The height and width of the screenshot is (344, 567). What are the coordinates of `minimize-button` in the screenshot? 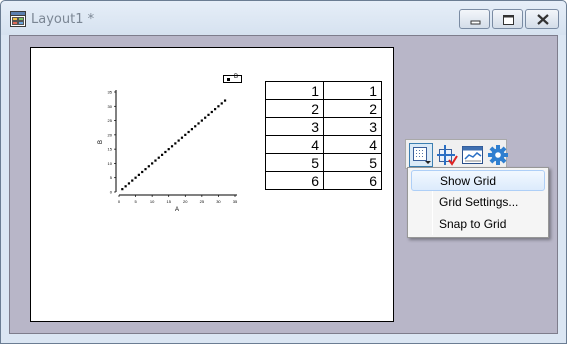 It's located at (474, 19).